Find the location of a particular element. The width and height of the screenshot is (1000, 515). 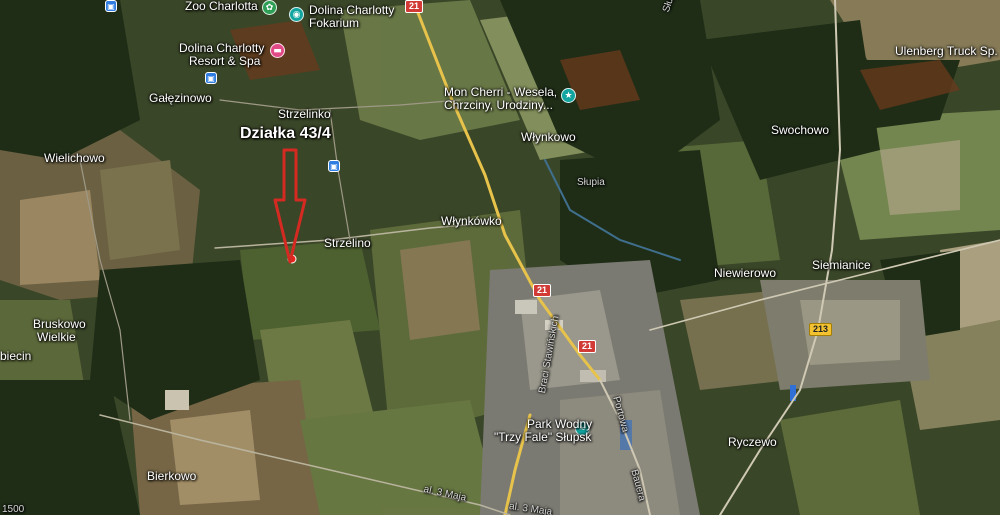

place-label-zoo: Zoo Charlotta is located at coordinates (221, 6).